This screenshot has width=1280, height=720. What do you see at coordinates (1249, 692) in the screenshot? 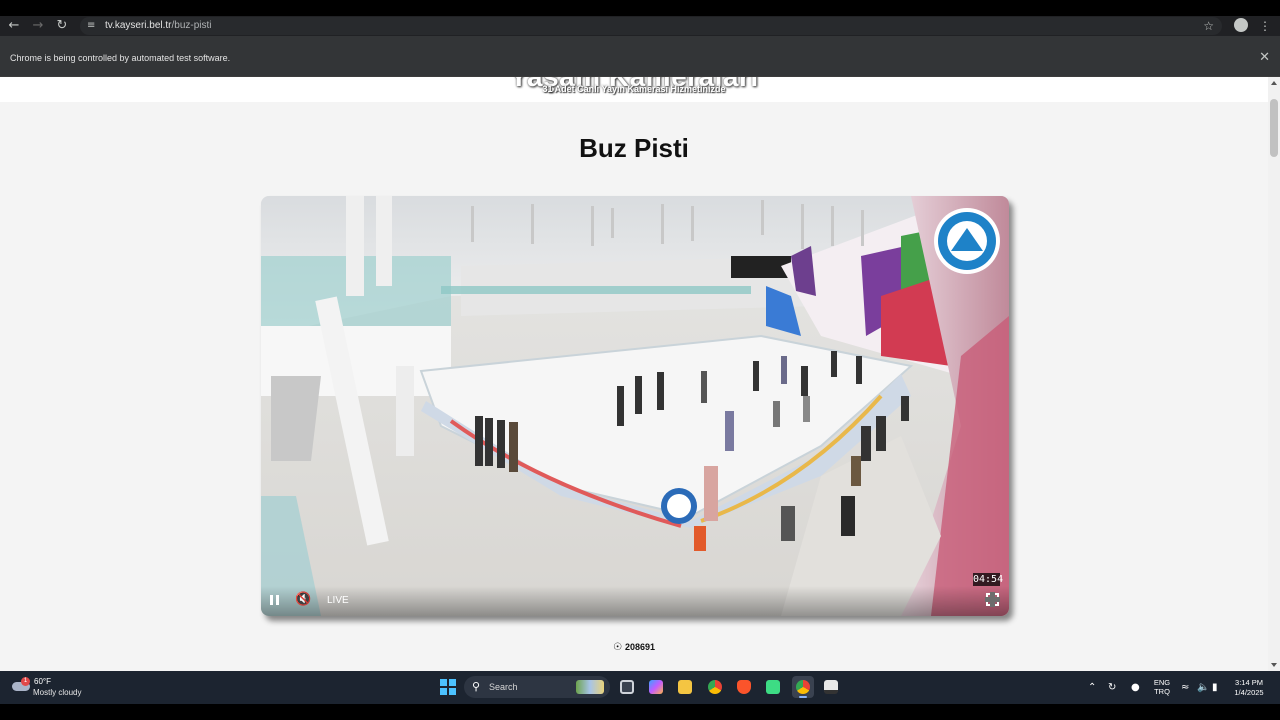
I see `clock-date: 1/4/2025` at bounding box center [1249, 692].